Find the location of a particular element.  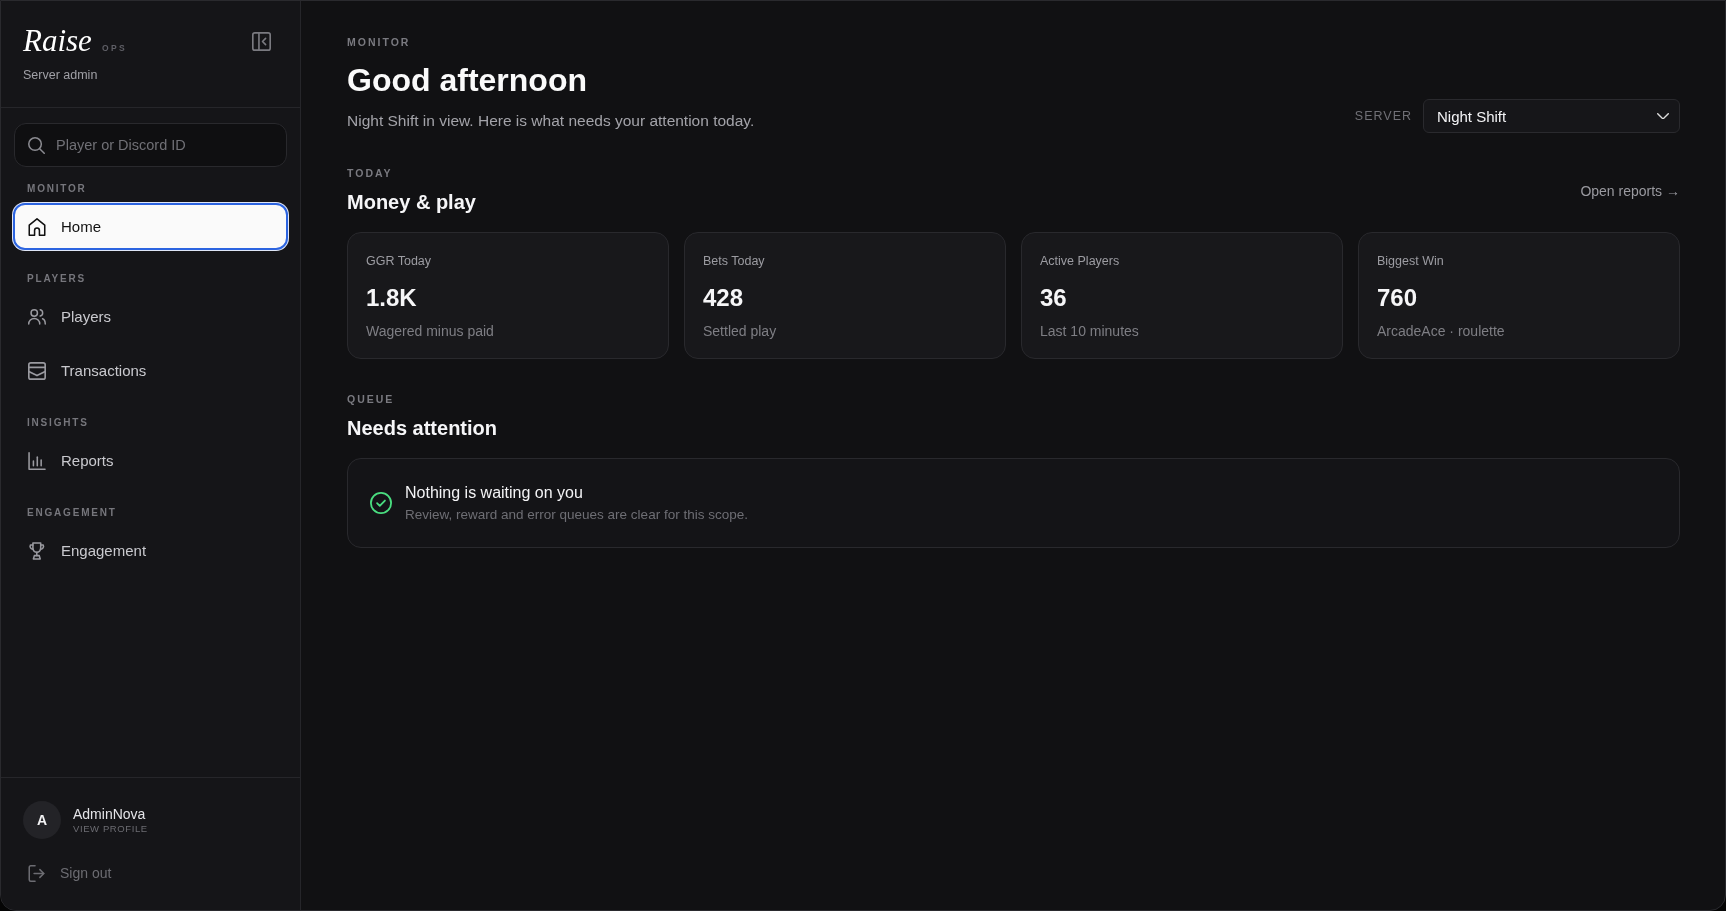

user-avatar: A is located at coordinates (42, 820).